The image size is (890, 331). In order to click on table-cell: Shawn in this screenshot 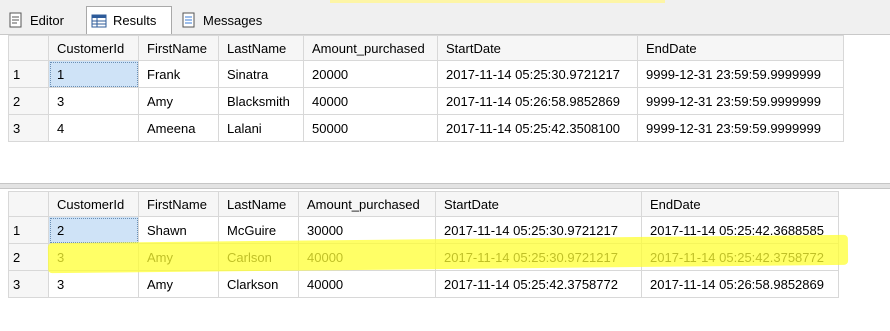, I will do `click(178, 230)`.